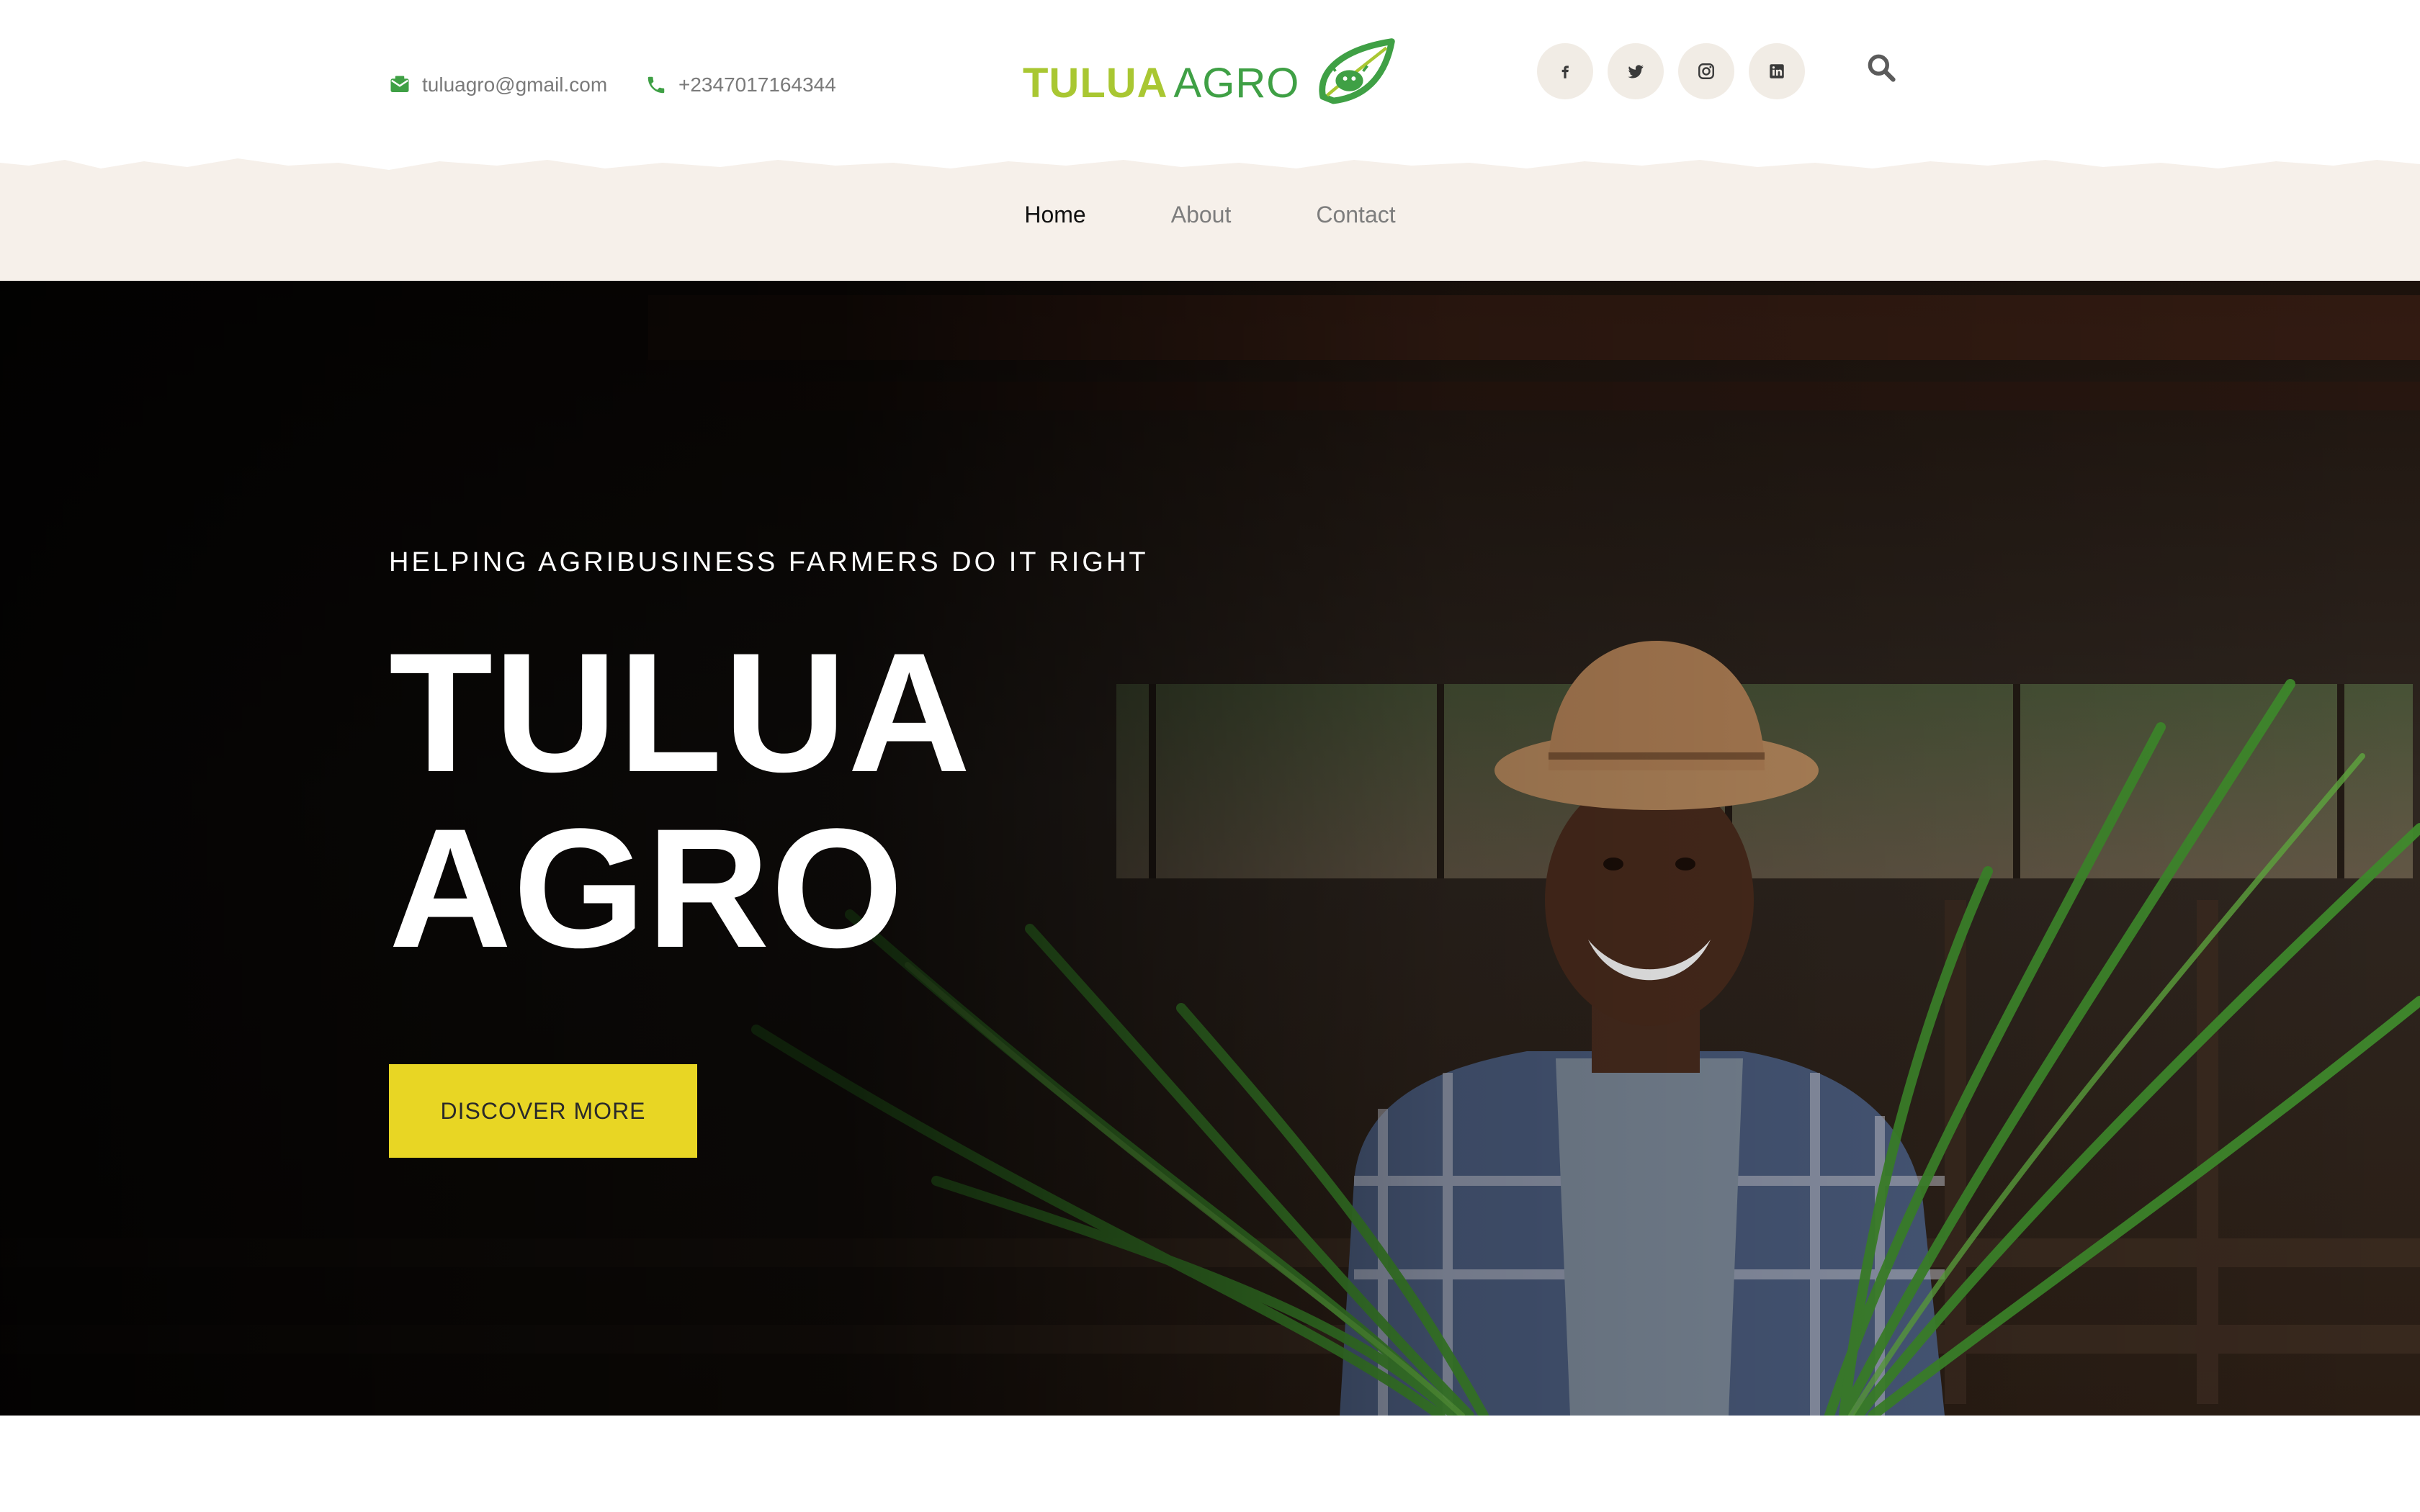 Image resolution: width=2420 pixels, height=1512 pixels. What do you see at coordinates (1210, 172) in the screenshot?
I see `torn-paper-divider` at bounding box center [1210, 172].